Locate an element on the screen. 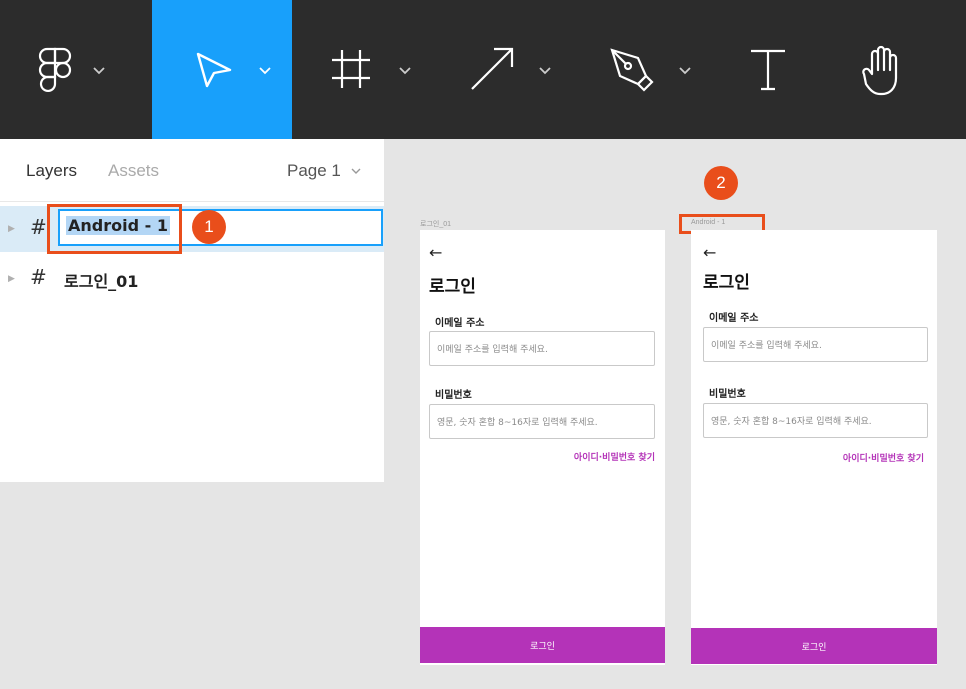  panel-tabs: Layers Assets Page 1 is located at coordinates (192, 170).